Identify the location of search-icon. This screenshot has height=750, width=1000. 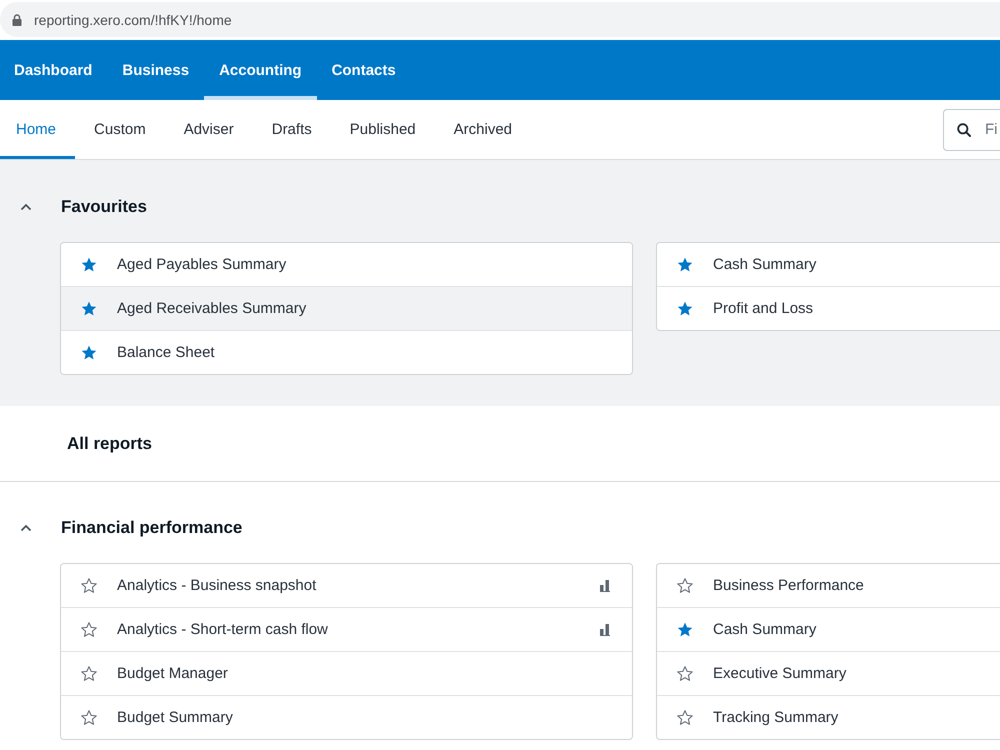
(964, 129).